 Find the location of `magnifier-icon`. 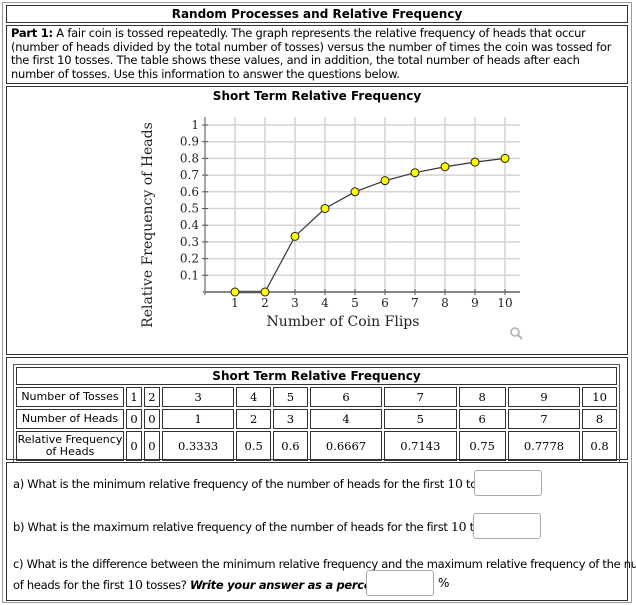

magnifier-icon is located at coordinates (516, 333).